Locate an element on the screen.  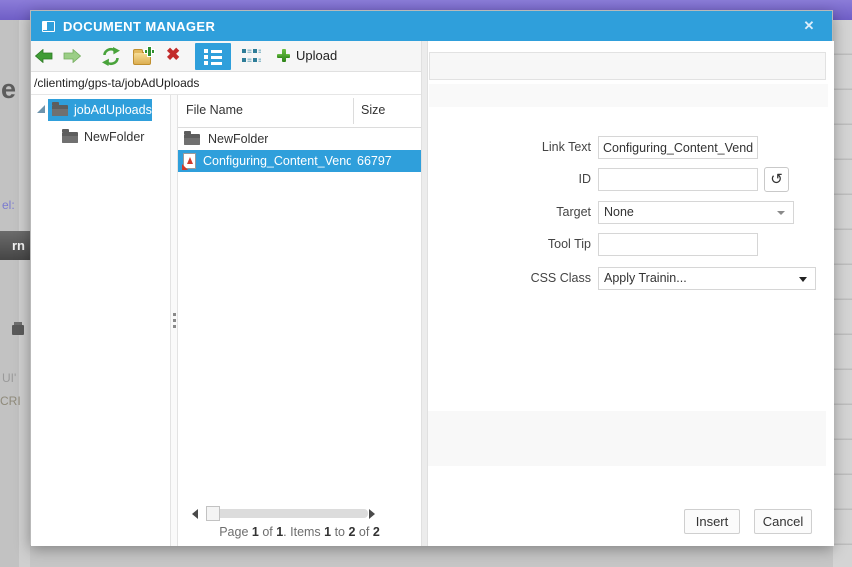
background-page-left: e el: UI' CRI is located at coordinates (15, 293).